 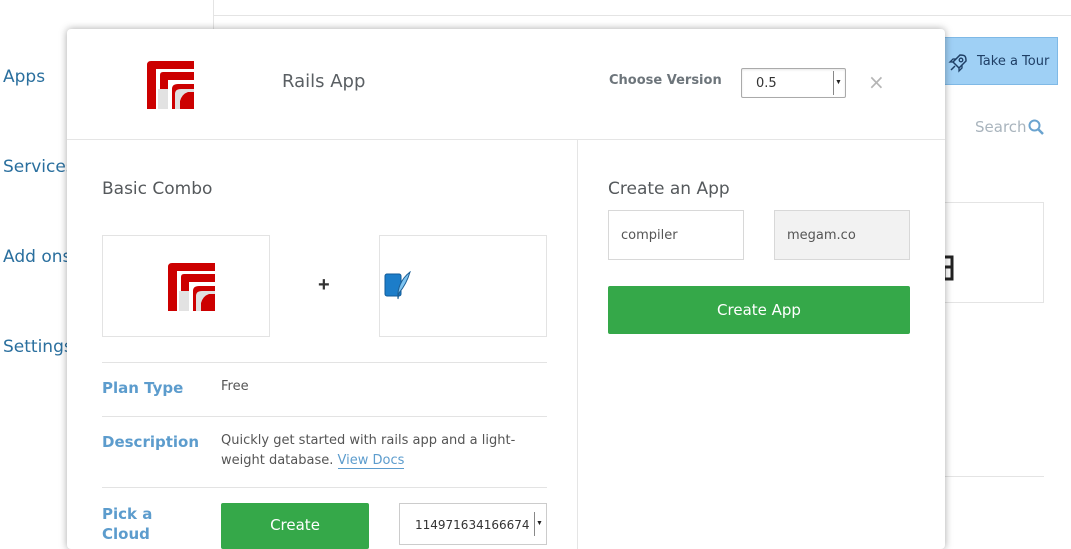 I want to click on take-a-tour-label: Take a Tour, so click(x=1013, y=61).